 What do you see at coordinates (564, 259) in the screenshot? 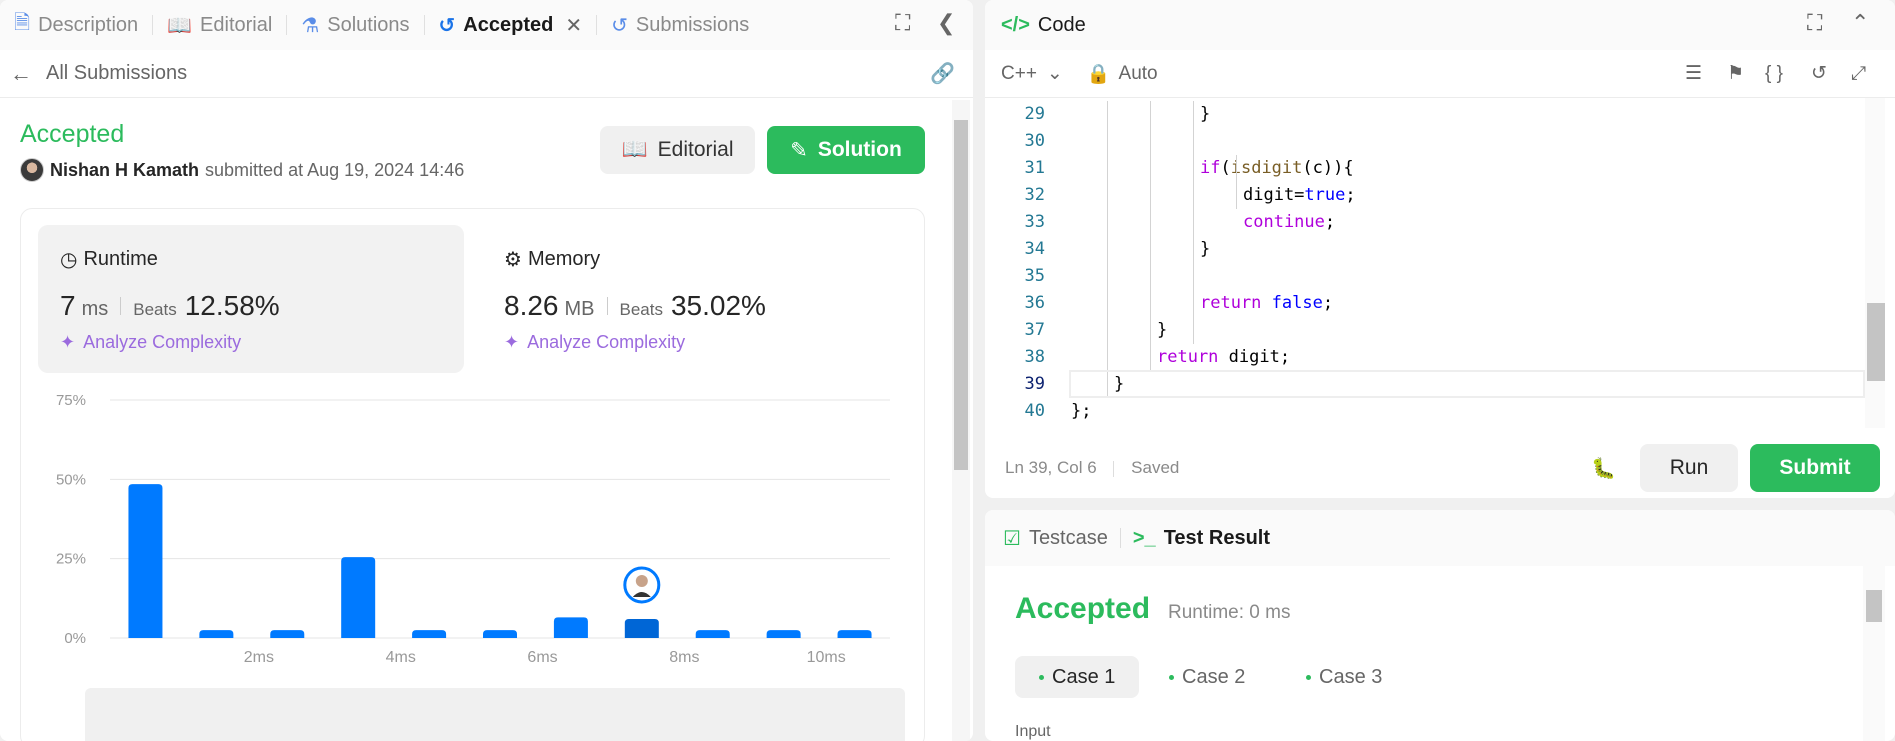
I see `memory-title: Memory` at bounding box center [564, 259].